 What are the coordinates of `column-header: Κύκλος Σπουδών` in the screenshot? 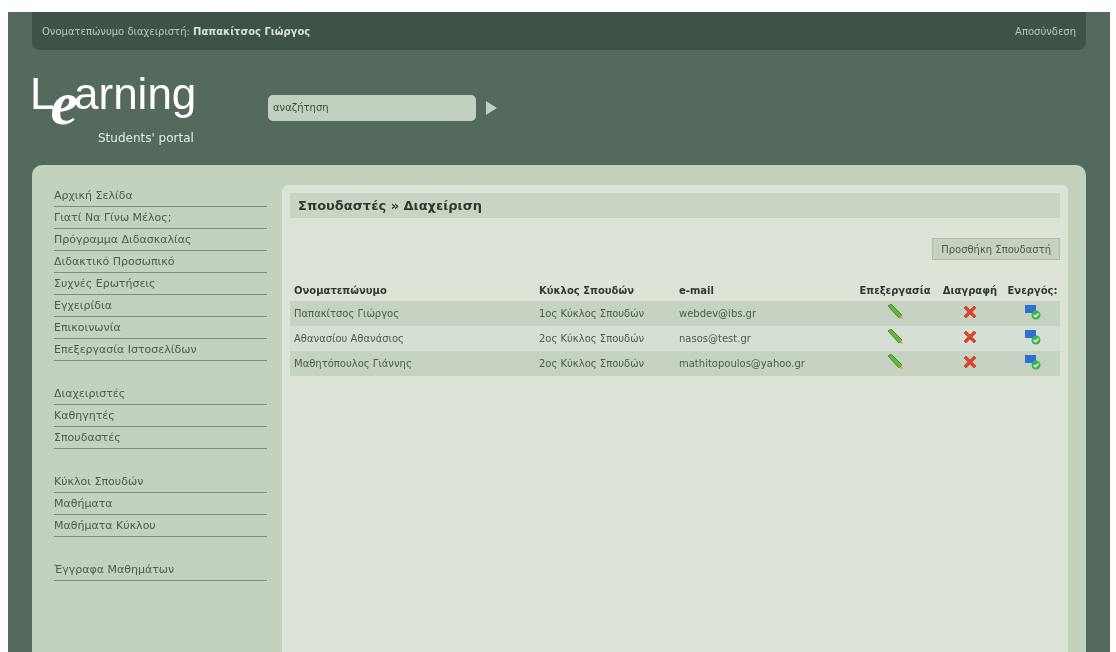 It's located at (586, 290).